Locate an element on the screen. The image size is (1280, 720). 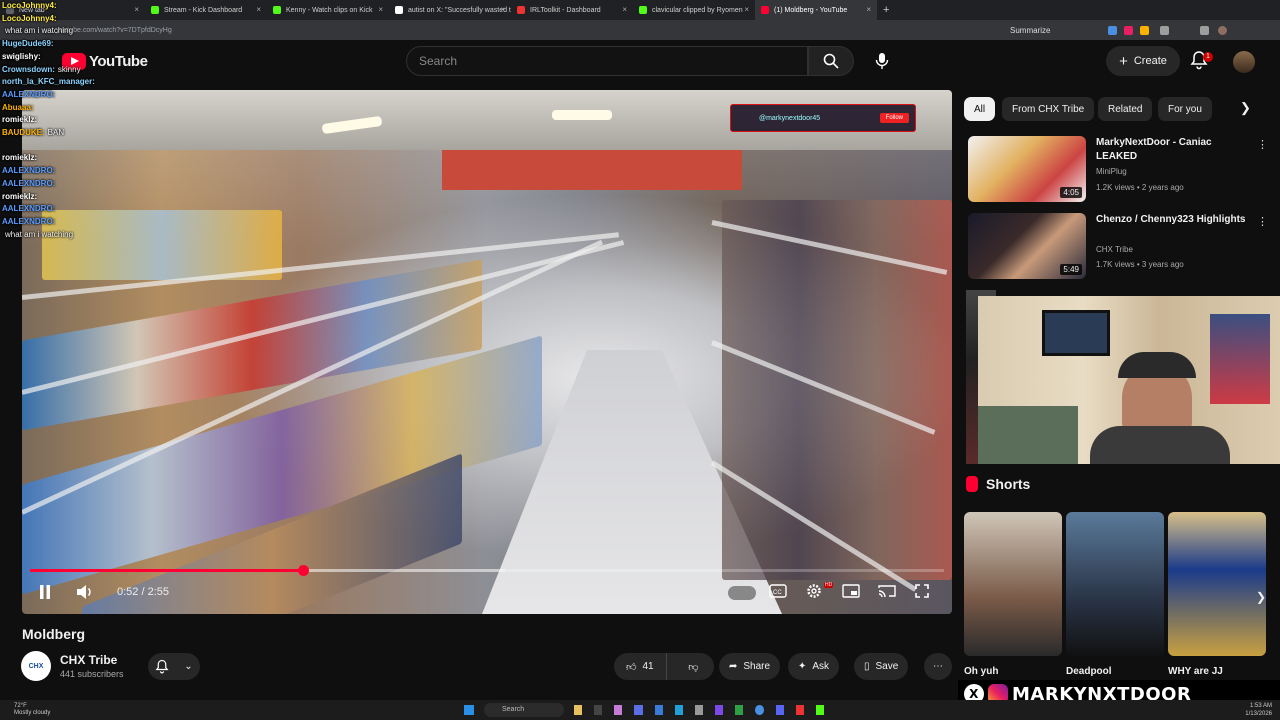
autoplay-toggle is located at coordinates (742, 593).